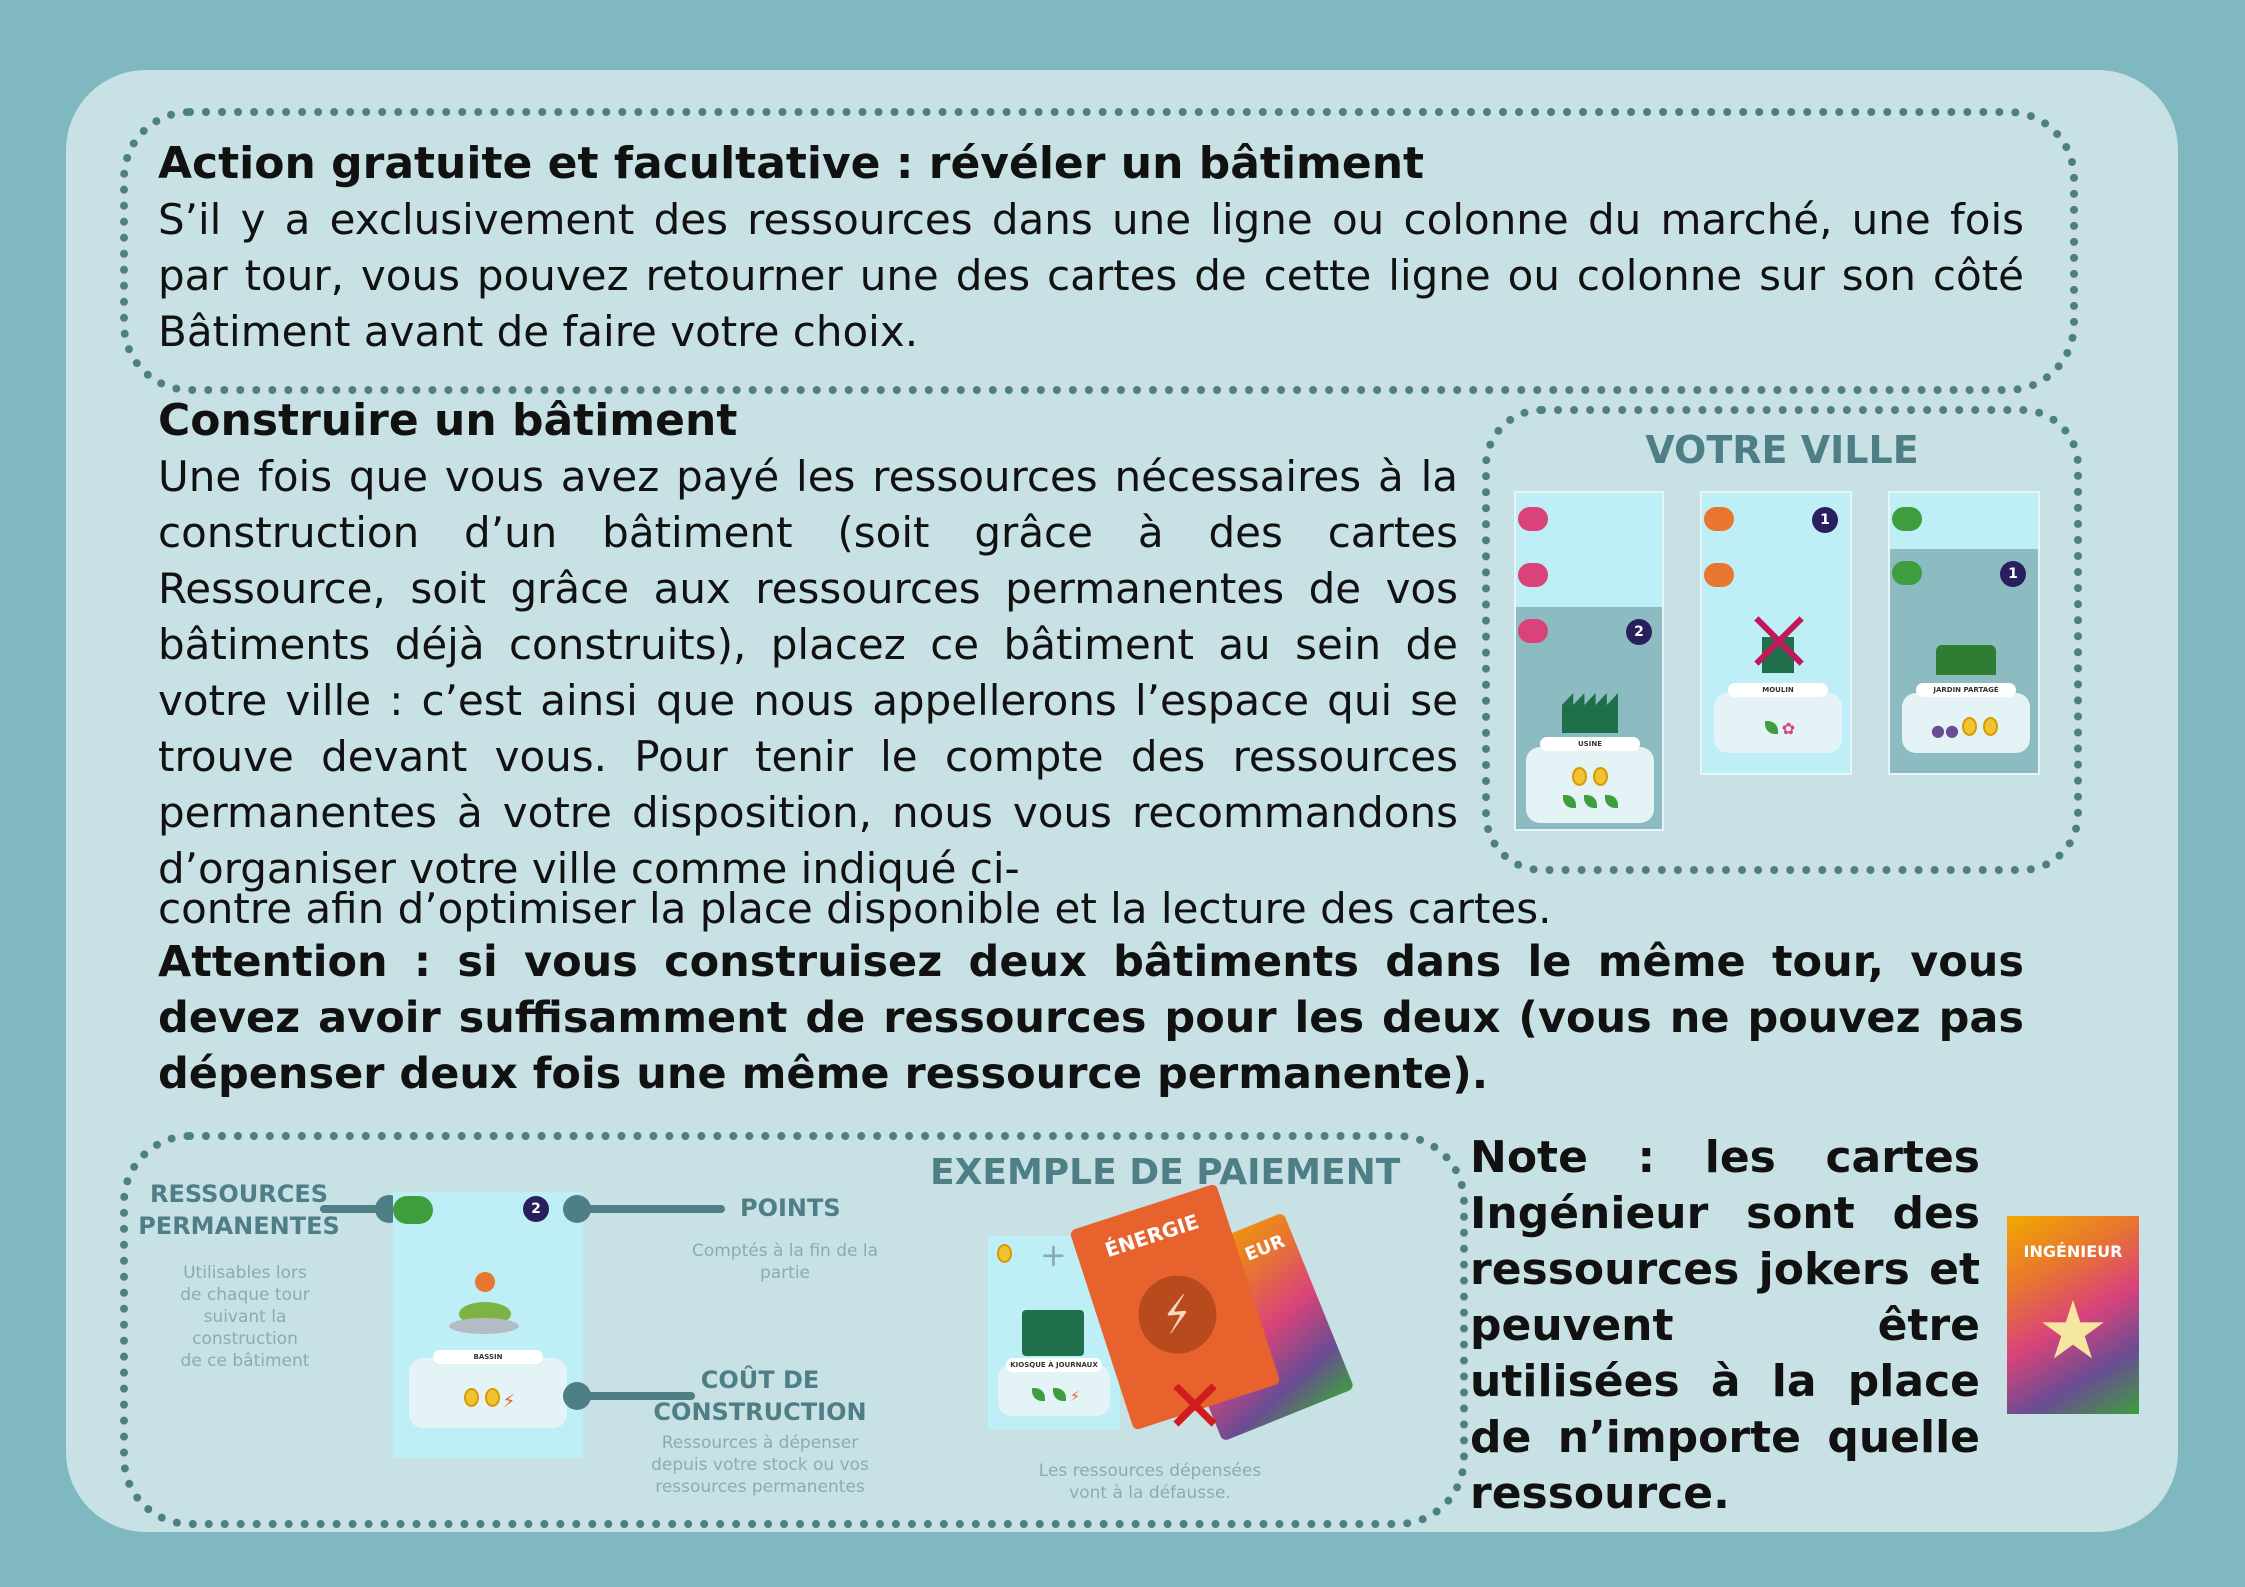  Describe the element at coordinates (1265, 1248) in the screenshot. I see `rainbow-card-label: EUR` at that location.